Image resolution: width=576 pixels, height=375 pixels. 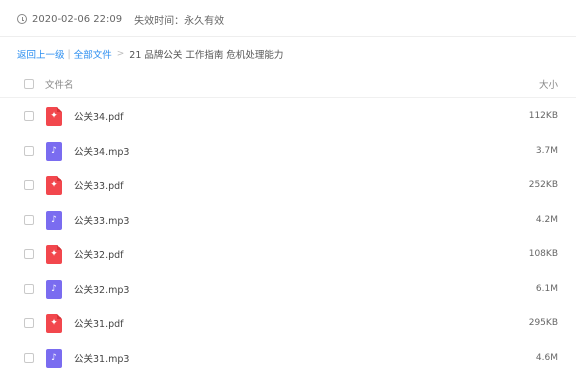 I want to click on file-name: 公关34.pdf, so click(x=99, y=116).